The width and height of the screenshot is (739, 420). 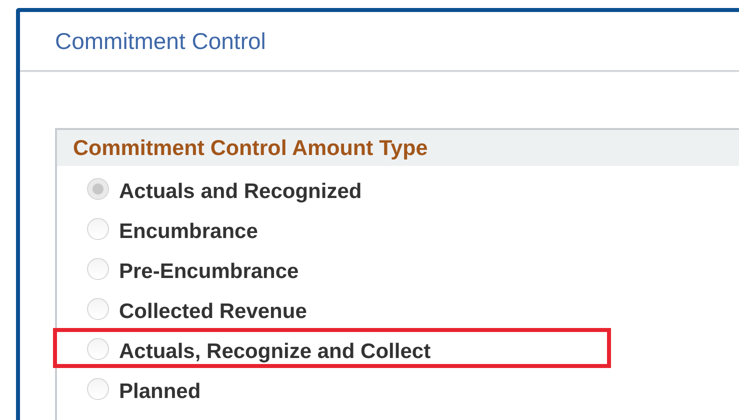 What do you see at coordinates (188, 232) in the screenshot?
I see `option-label: Encumbrance` at bounding box center [188, 232].